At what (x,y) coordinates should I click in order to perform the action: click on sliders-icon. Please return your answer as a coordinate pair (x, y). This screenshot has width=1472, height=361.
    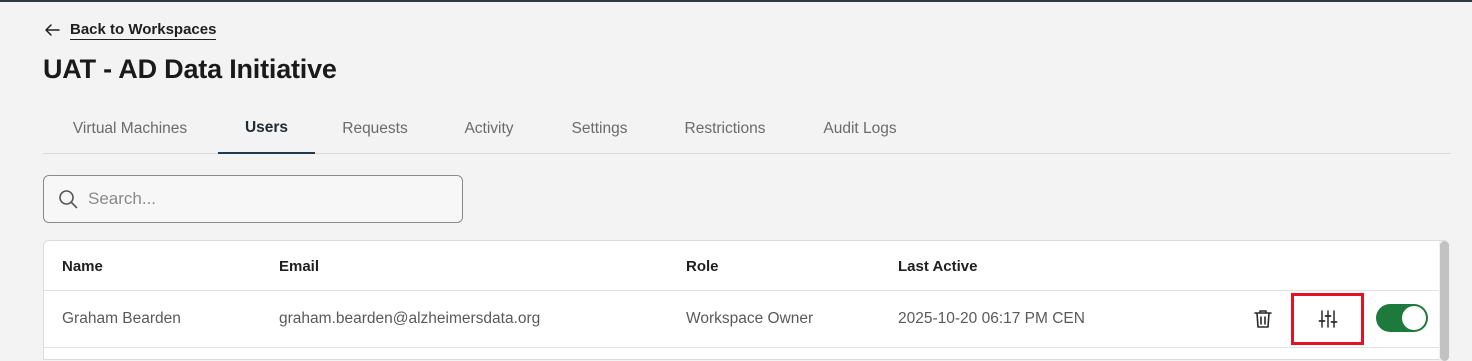
    Looking at the image, I should click on (1327, 319).